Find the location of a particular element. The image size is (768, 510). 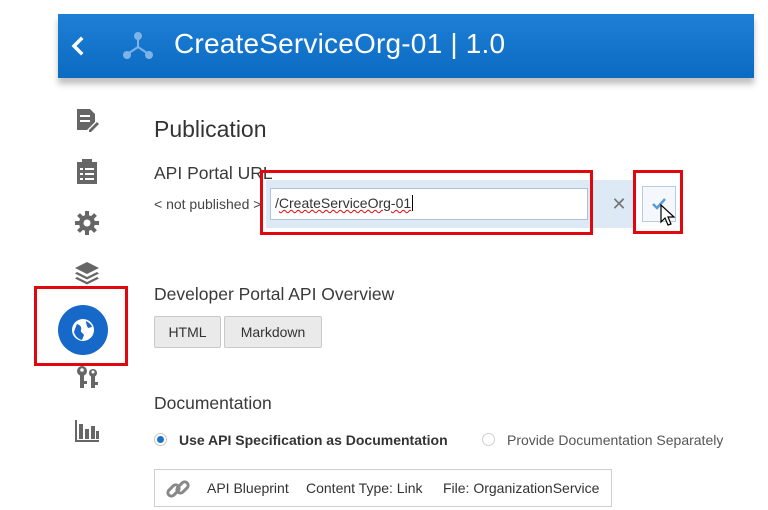

blueprint-name: API Blueprint is located at coordinates (248, 488).